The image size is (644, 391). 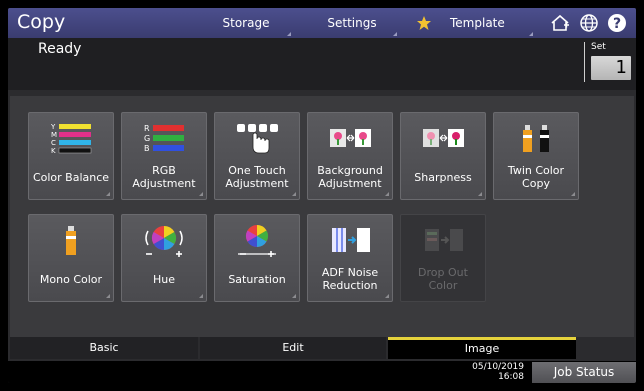 What do you see at coordinates (54, 135) in the screenshot?
I see `svg-text: M` at bounding box center [54, 135].